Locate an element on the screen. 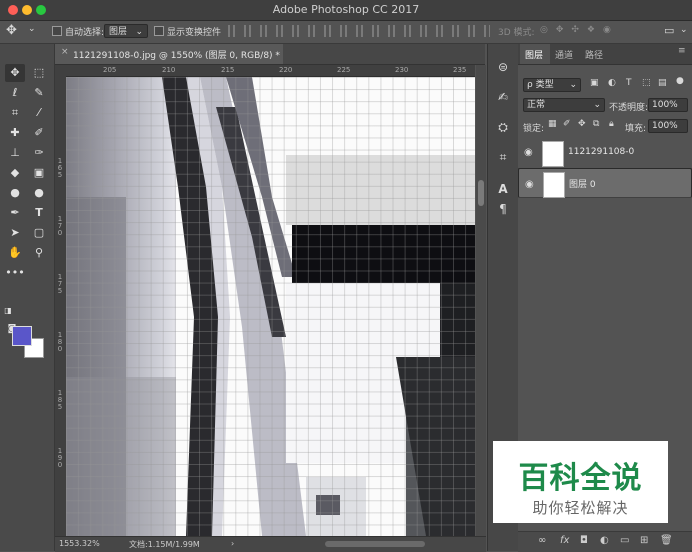  adjustment-icon: ◐ is located at coordinates (604, 540).